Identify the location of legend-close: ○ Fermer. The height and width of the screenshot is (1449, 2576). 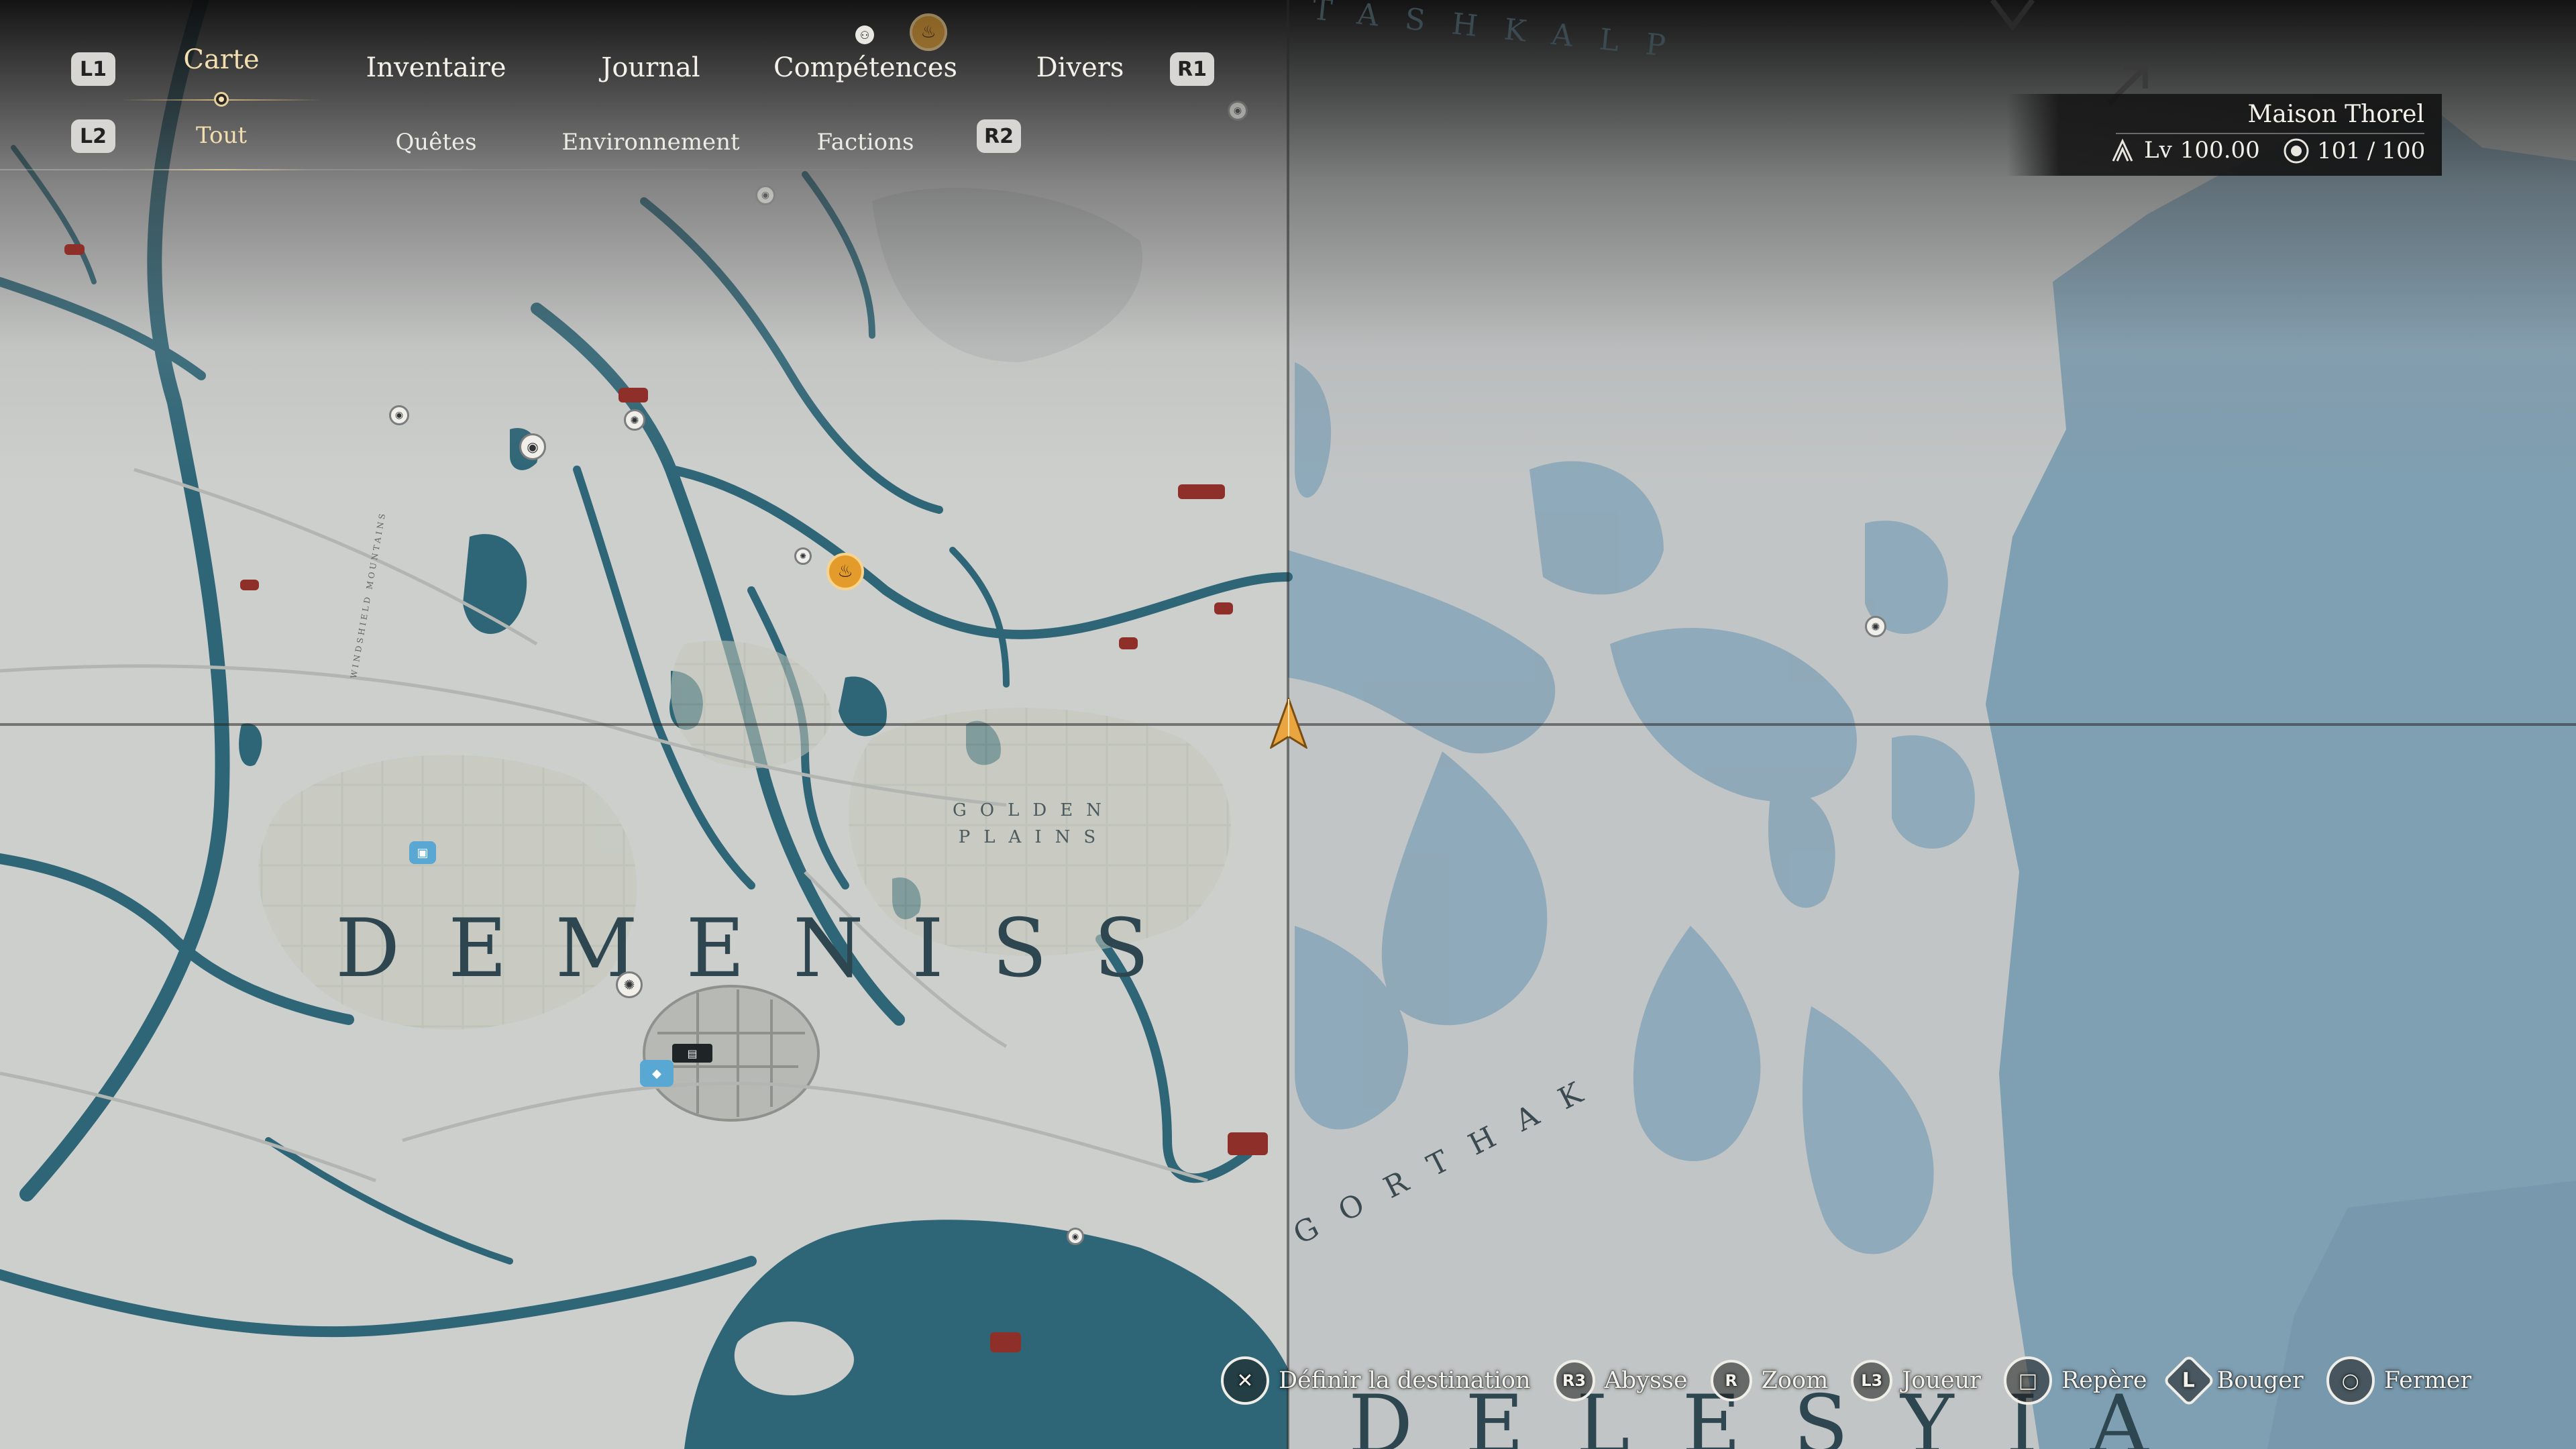
(2398, 1380).